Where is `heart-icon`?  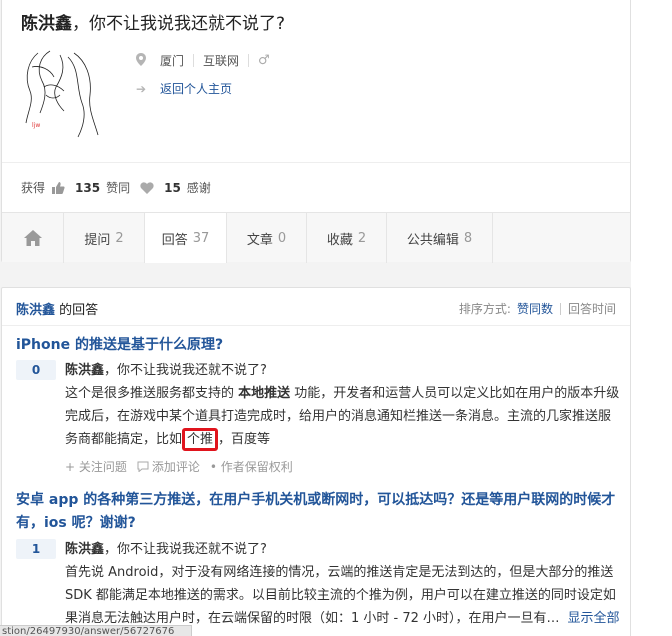
heart-icon is located at coordinates (147, 187).